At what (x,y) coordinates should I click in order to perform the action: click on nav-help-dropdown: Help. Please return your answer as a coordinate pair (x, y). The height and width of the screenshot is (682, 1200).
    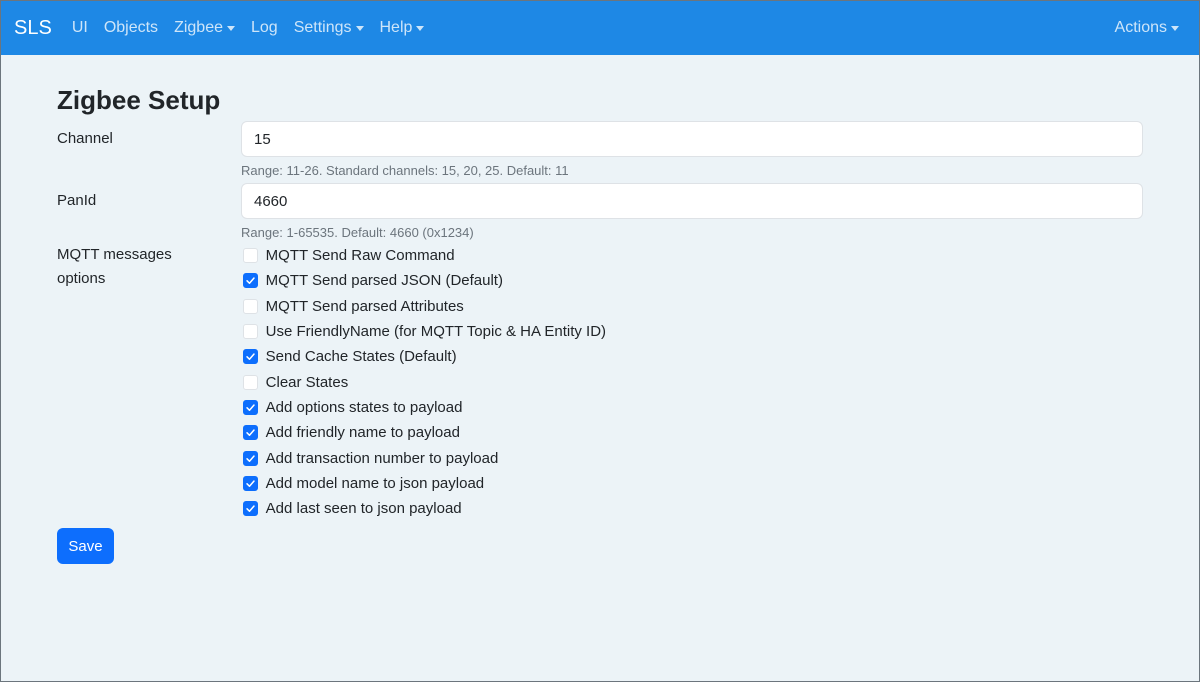
    Looking at the image, I should click on (402, 28).